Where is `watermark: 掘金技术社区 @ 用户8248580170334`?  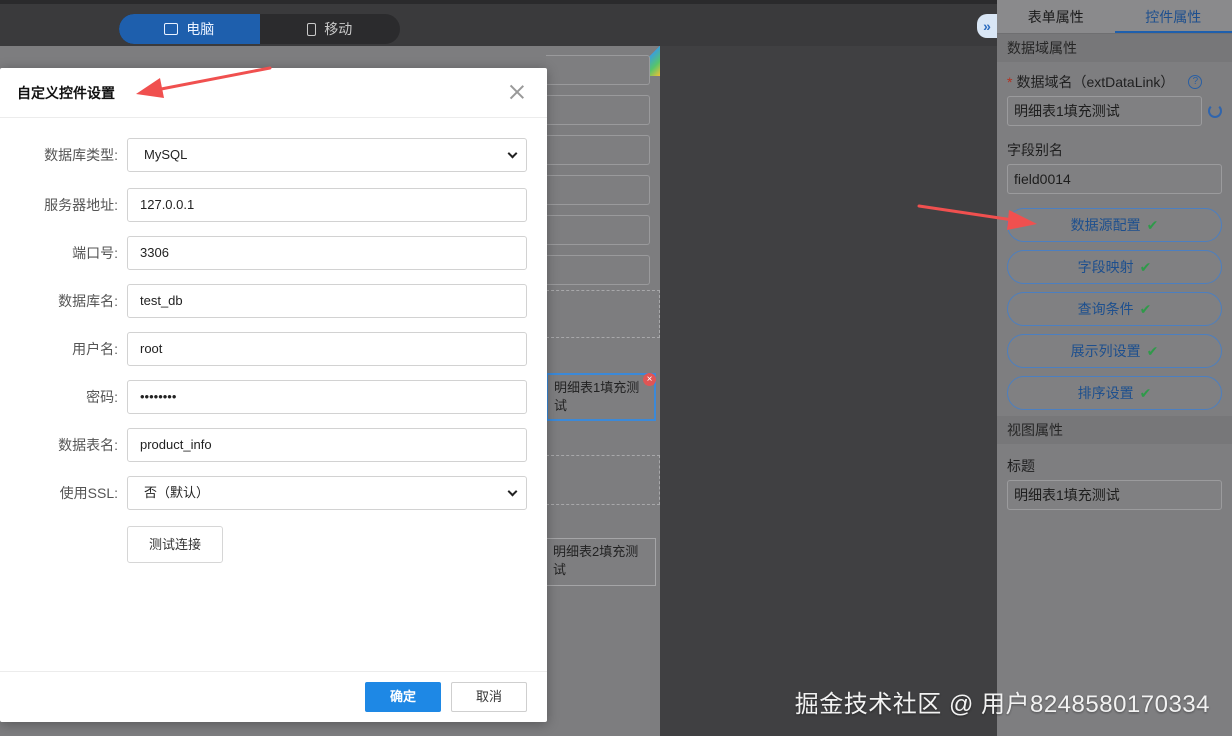
watermark: 掘金技术社区 @ 用户8248580170334 is located at coordinates (1002, 704).